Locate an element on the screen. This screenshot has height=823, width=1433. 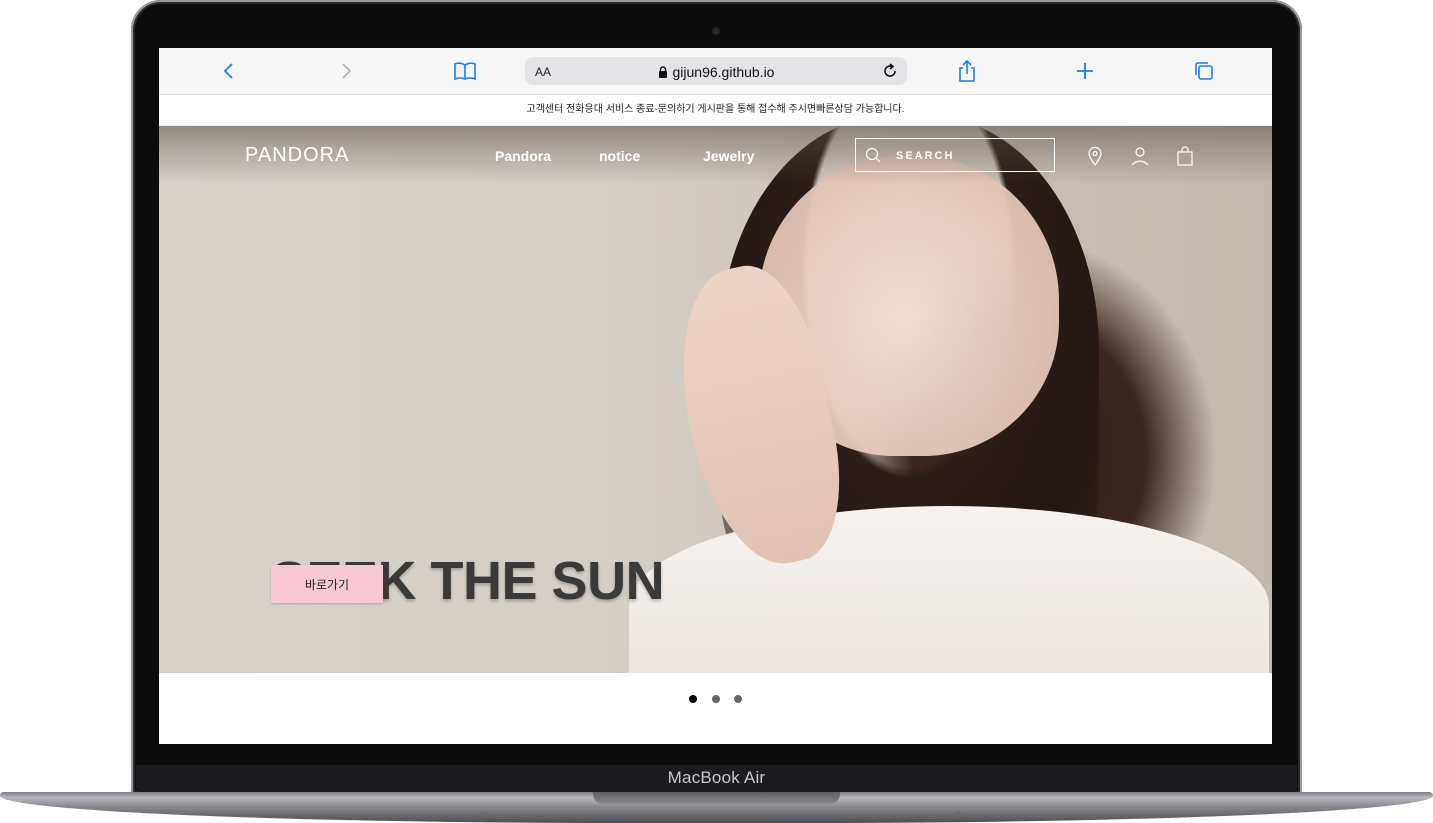
bookmarks-icon is located at coordinates (465, 71).